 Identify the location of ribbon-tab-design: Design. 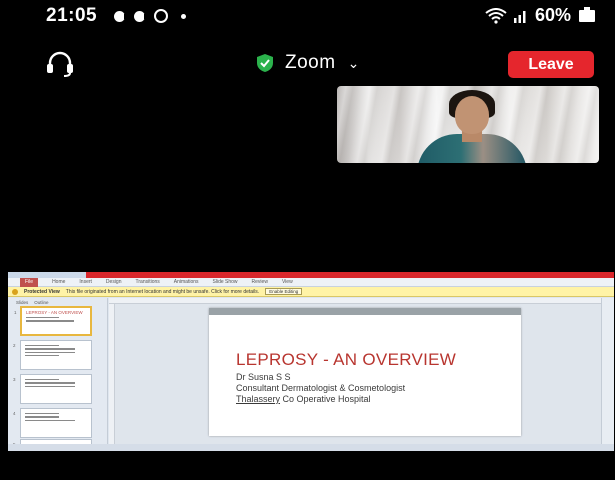
(114, 282).